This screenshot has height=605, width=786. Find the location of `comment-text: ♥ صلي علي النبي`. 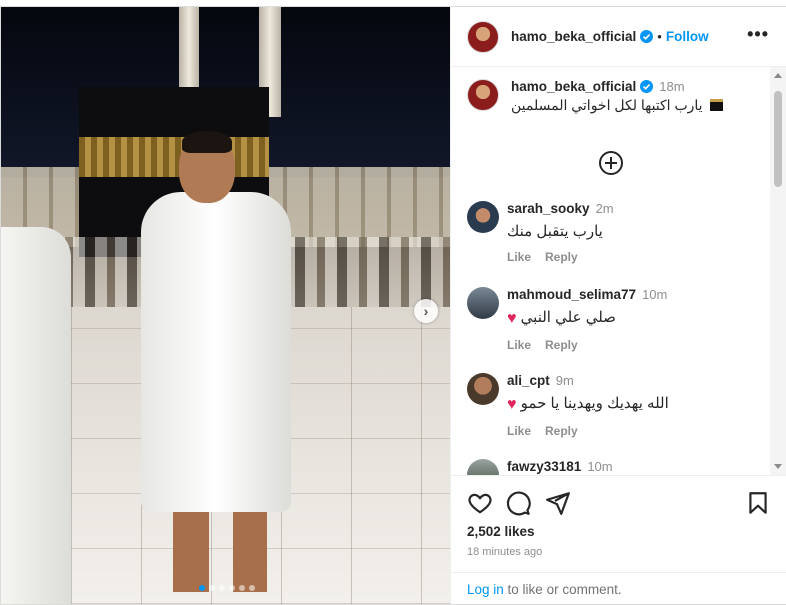

comment-text: ♥ صلي علي النبي is located at coordinates (587, 318).